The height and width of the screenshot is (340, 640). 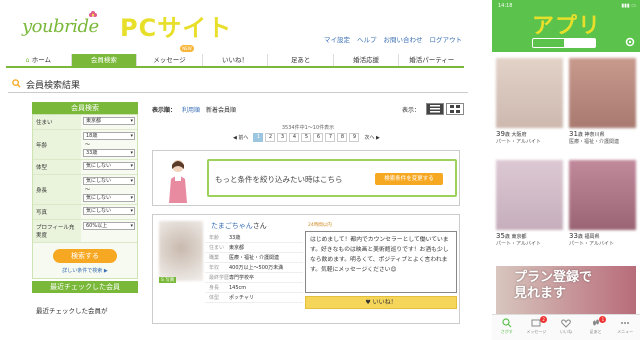 I want to click on nav-search-label: 会員検索, so click(x=103, y=60).